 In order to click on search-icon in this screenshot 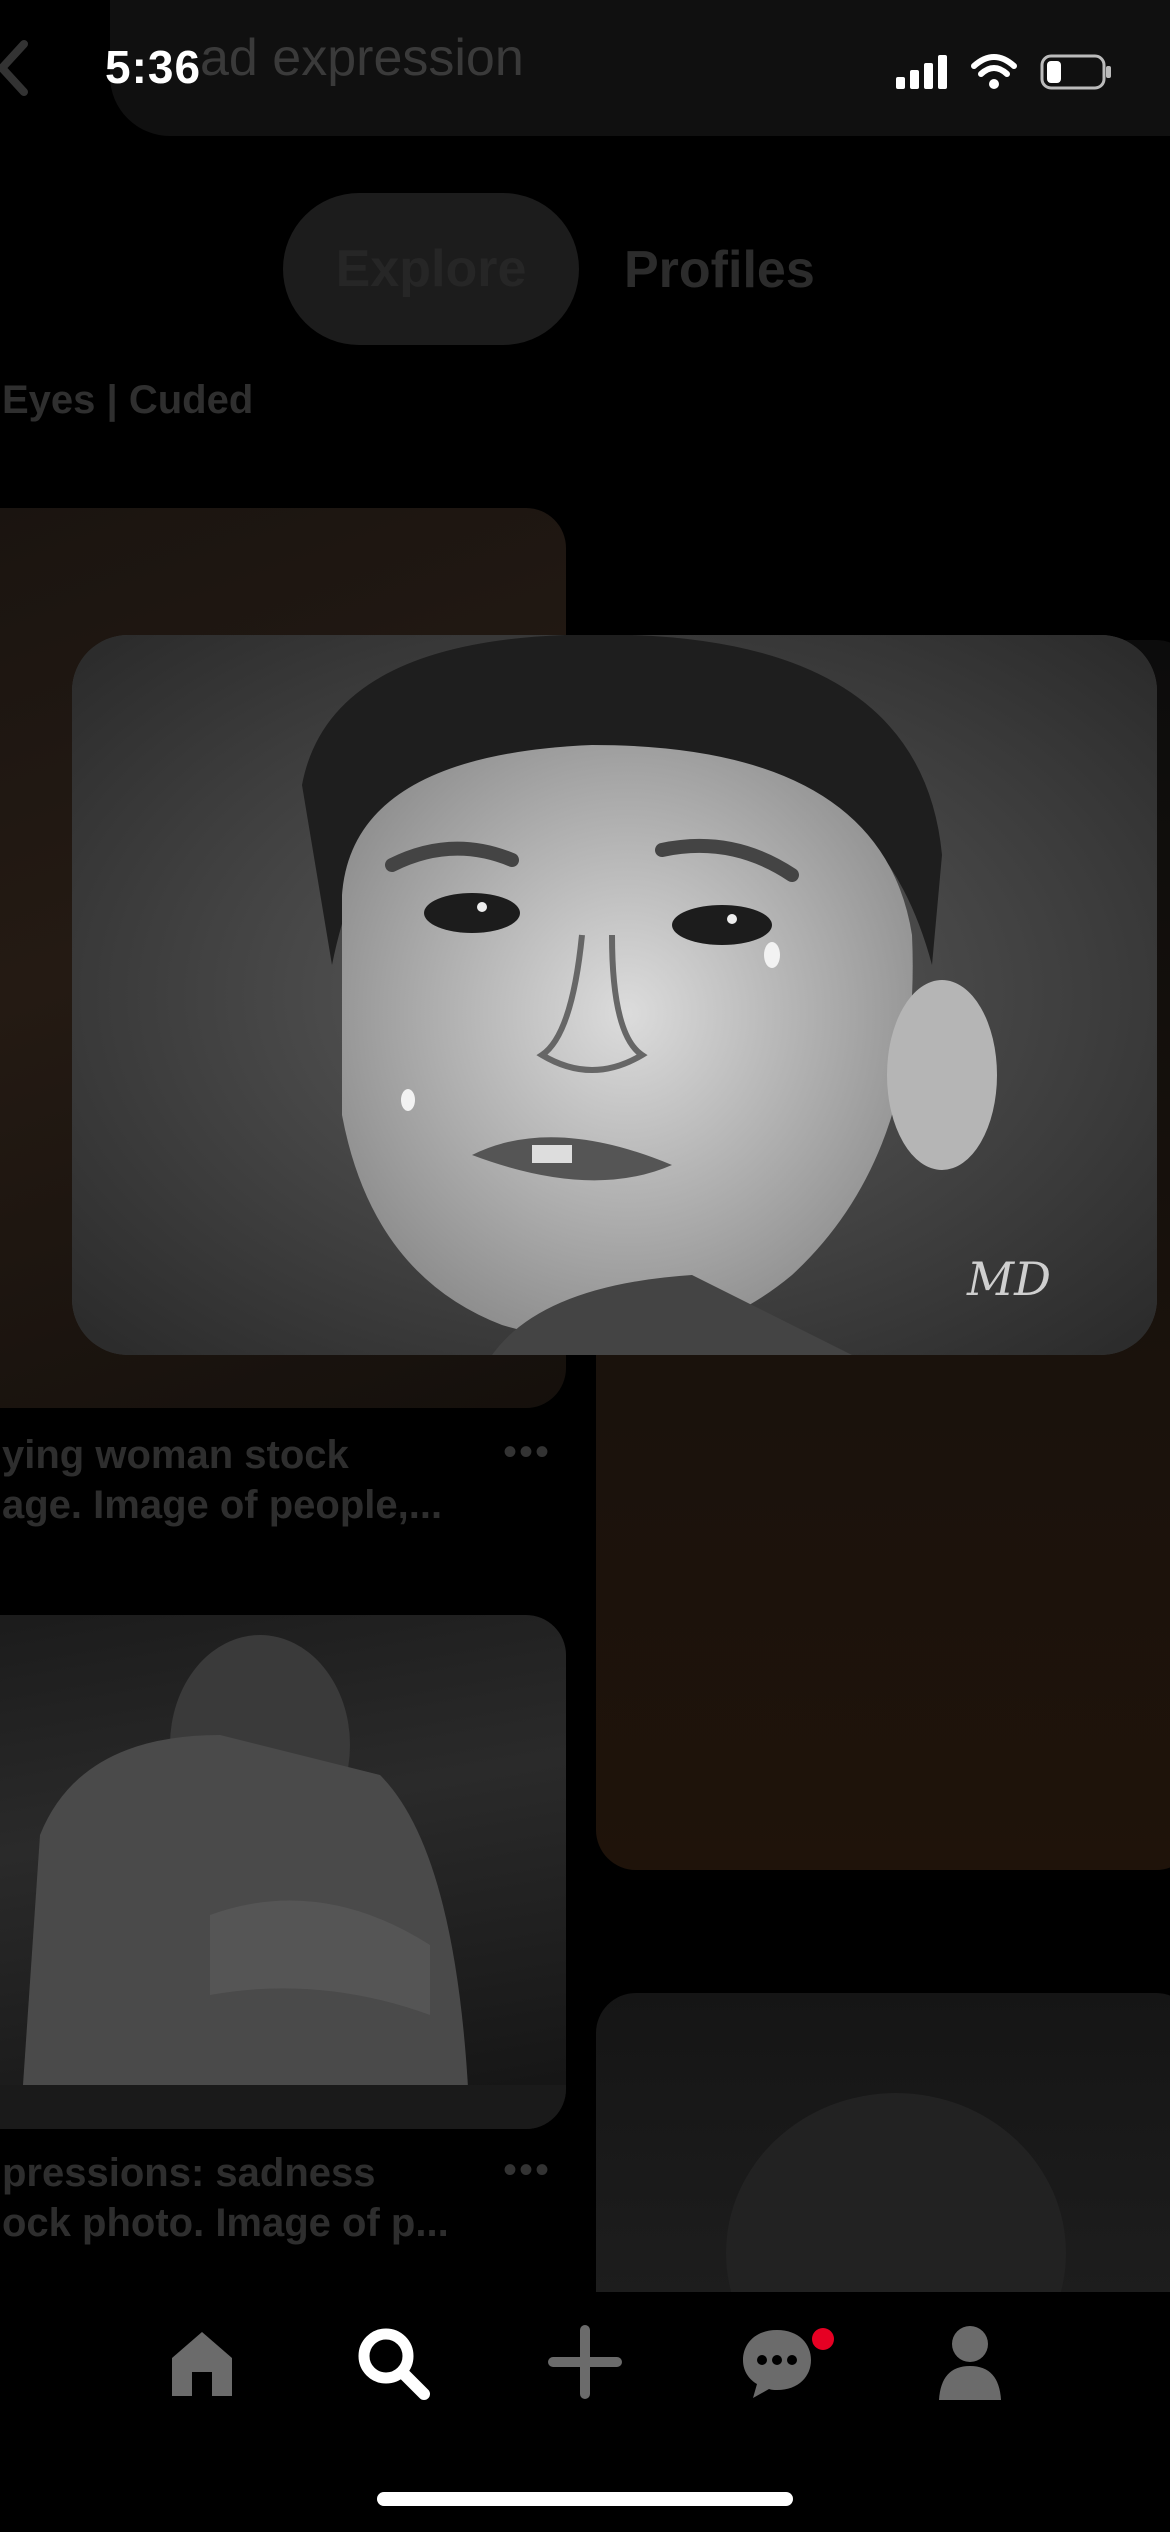, I will do `click(392, 2362)`.